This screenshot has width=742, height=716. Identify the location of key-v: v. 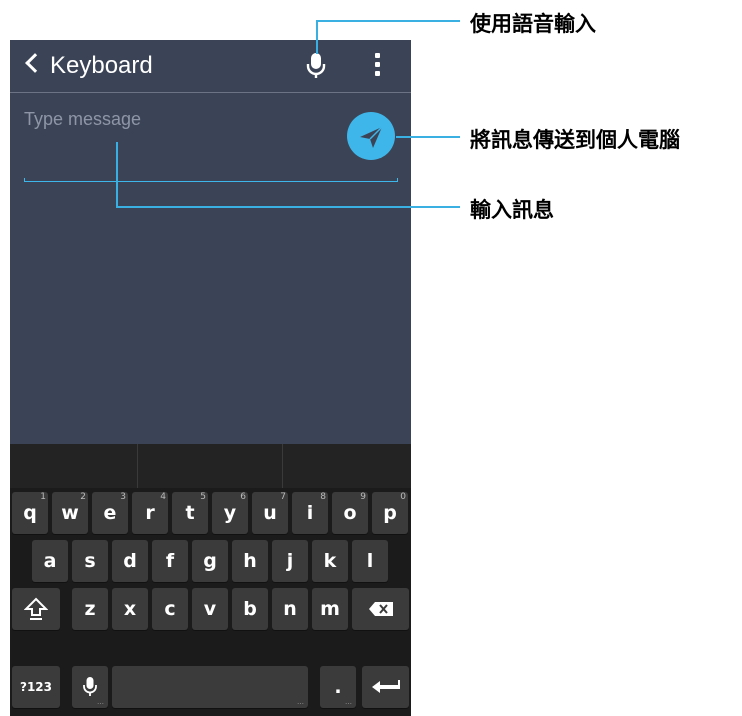
(210, 609).